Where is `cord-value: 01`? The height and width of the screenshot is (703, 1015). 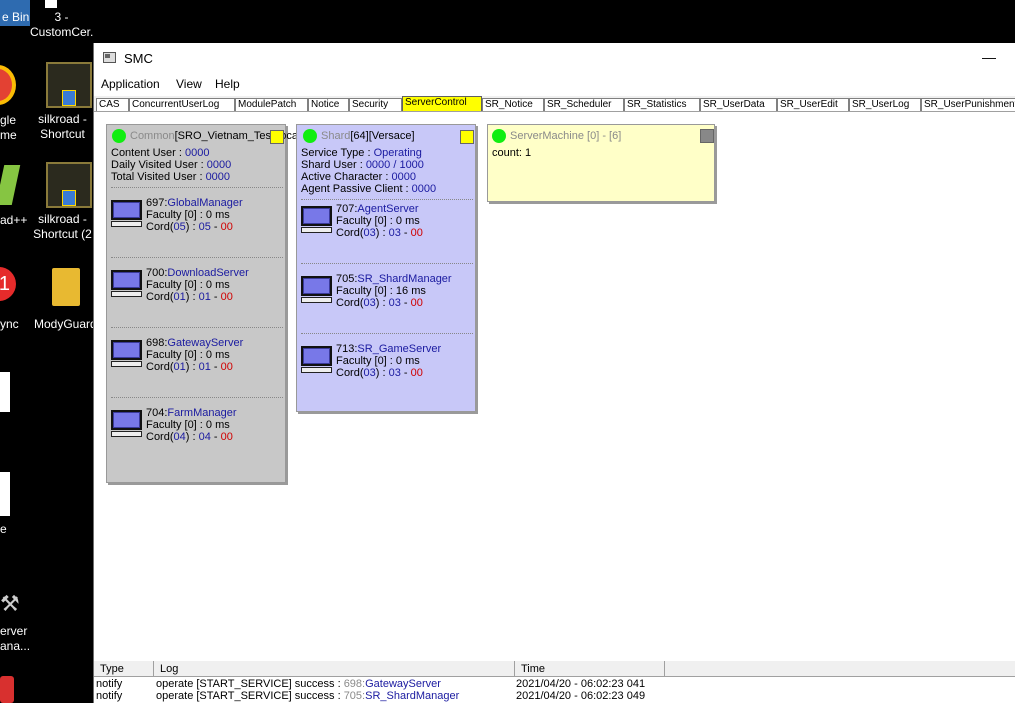
cord-value: 01 is located at coordinates (204, 367).